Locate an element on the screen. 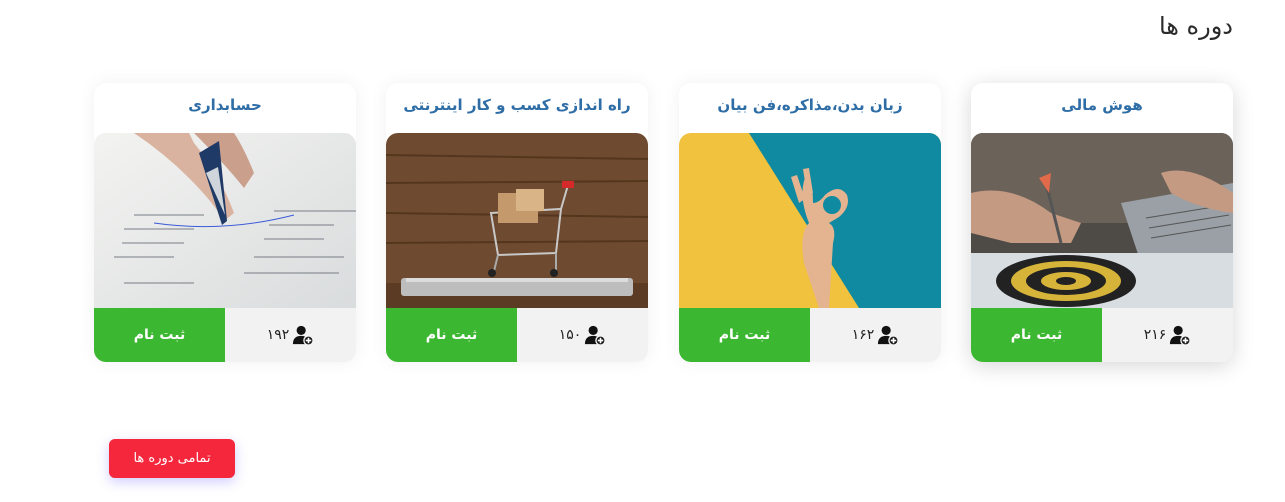 Image resolution: width=1285 pixels, height=502 pixels. enroll-count: ۱۹۲ is located at coordinates (290, 335).